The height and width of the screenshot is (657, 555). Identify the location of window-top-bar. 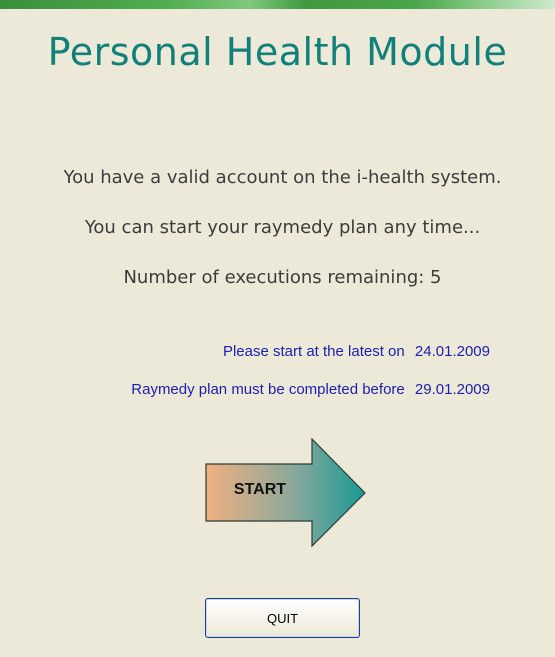
(277, 4).